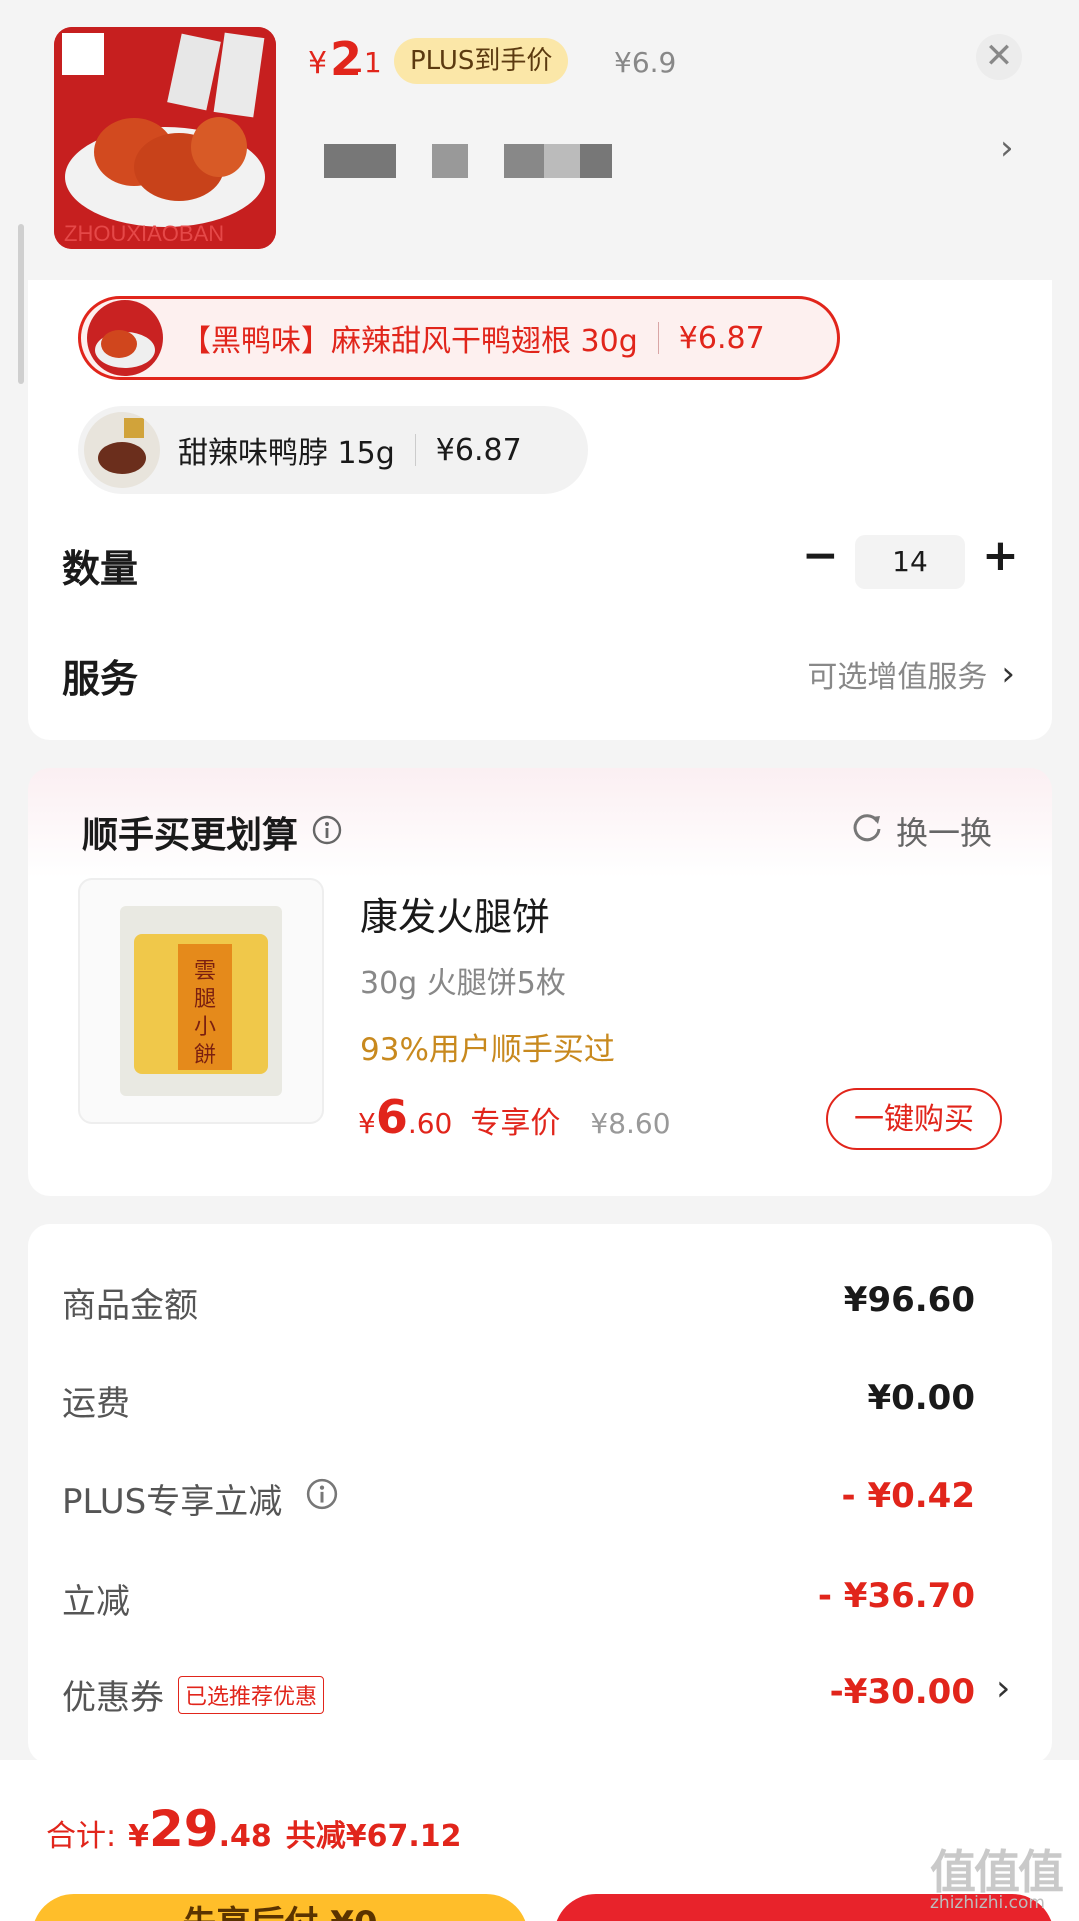 Image resolution: width=1079 pixels, height=1921 pixels. Describe the element at coordinates (21, 304) in the screenshot. I see `scrollbar` at that location.